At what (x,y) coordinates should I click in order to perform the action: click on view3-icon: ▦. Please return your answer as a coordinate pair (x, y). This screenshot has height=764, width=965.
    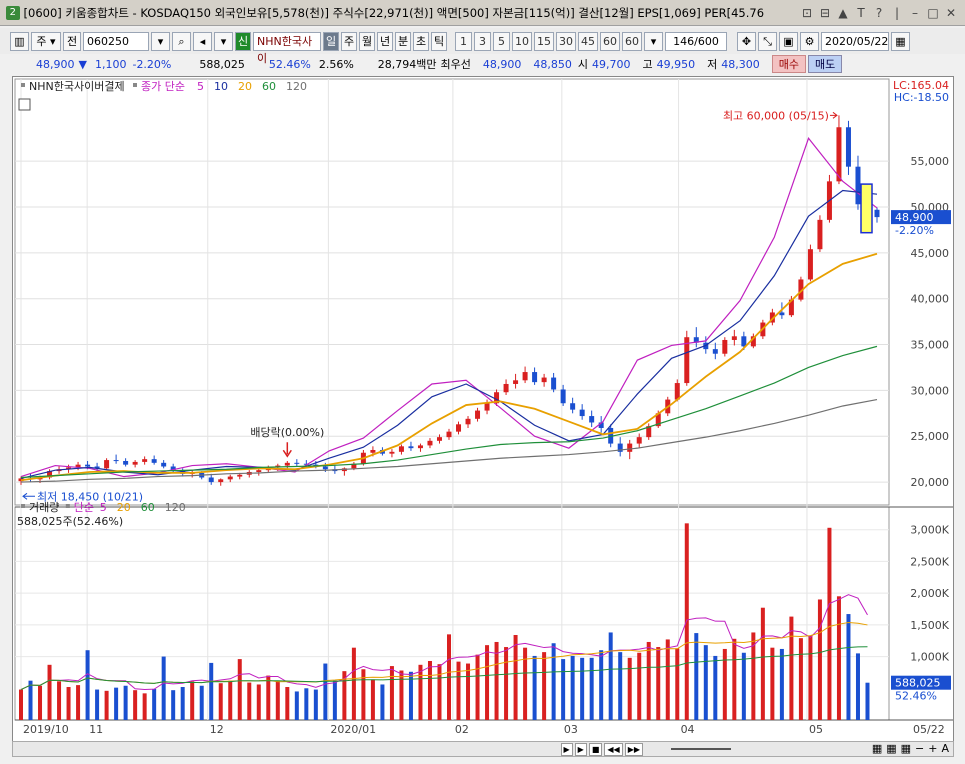
    Looking at the image, I should click on (906, 748).